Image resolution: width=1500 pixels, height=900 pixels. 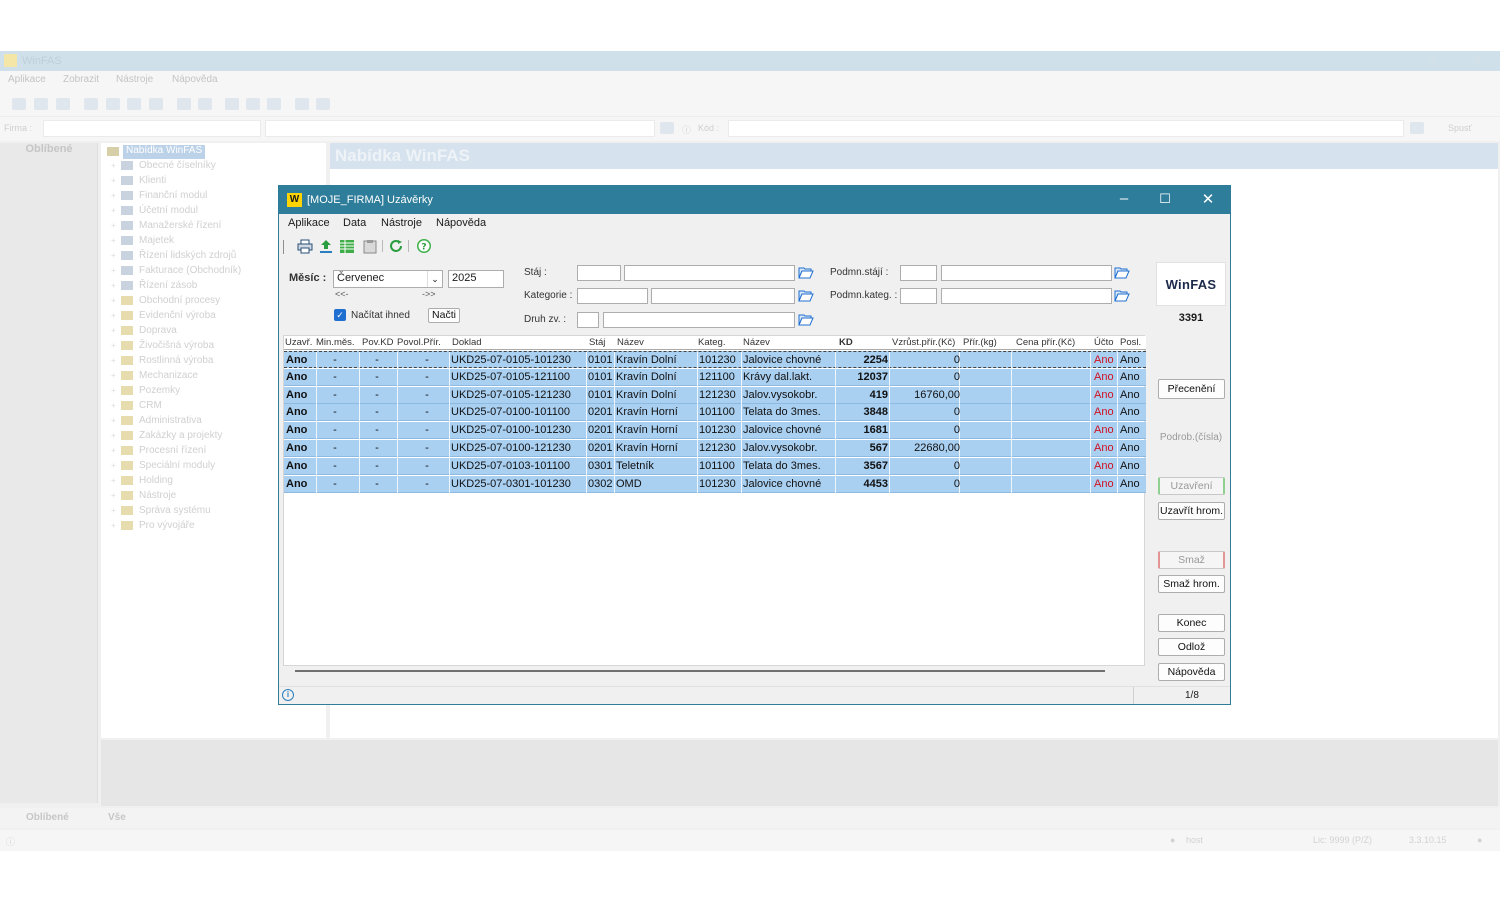 I want to click on back-icon, so click(x=91, y=104).